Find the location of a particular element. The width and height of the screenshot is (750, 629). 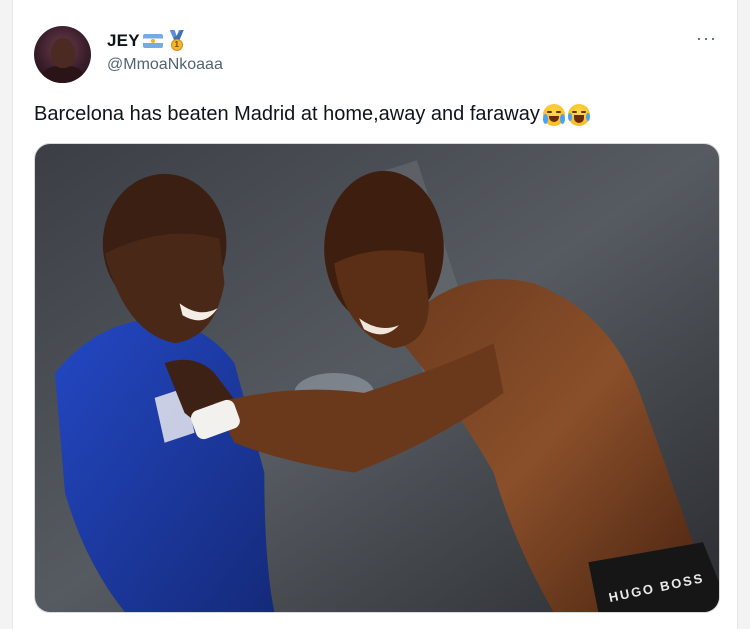

argentina-flag-icon is located at coordinates (152, 41).